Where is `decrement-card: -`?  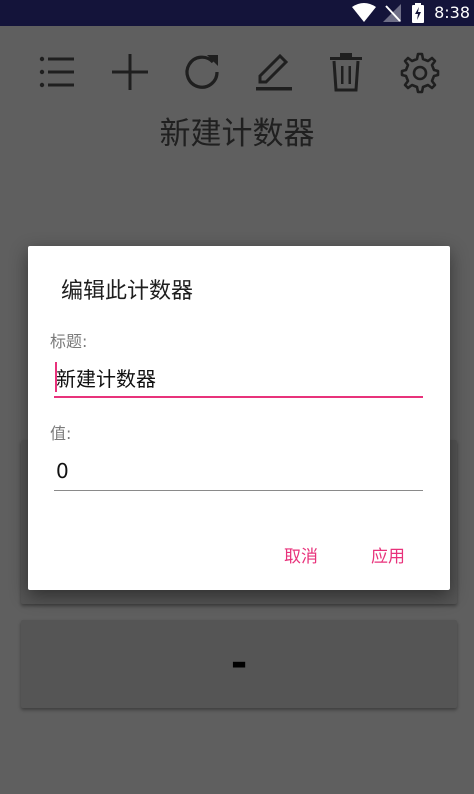 decrement-card: - is located at coordinates (239, 664).